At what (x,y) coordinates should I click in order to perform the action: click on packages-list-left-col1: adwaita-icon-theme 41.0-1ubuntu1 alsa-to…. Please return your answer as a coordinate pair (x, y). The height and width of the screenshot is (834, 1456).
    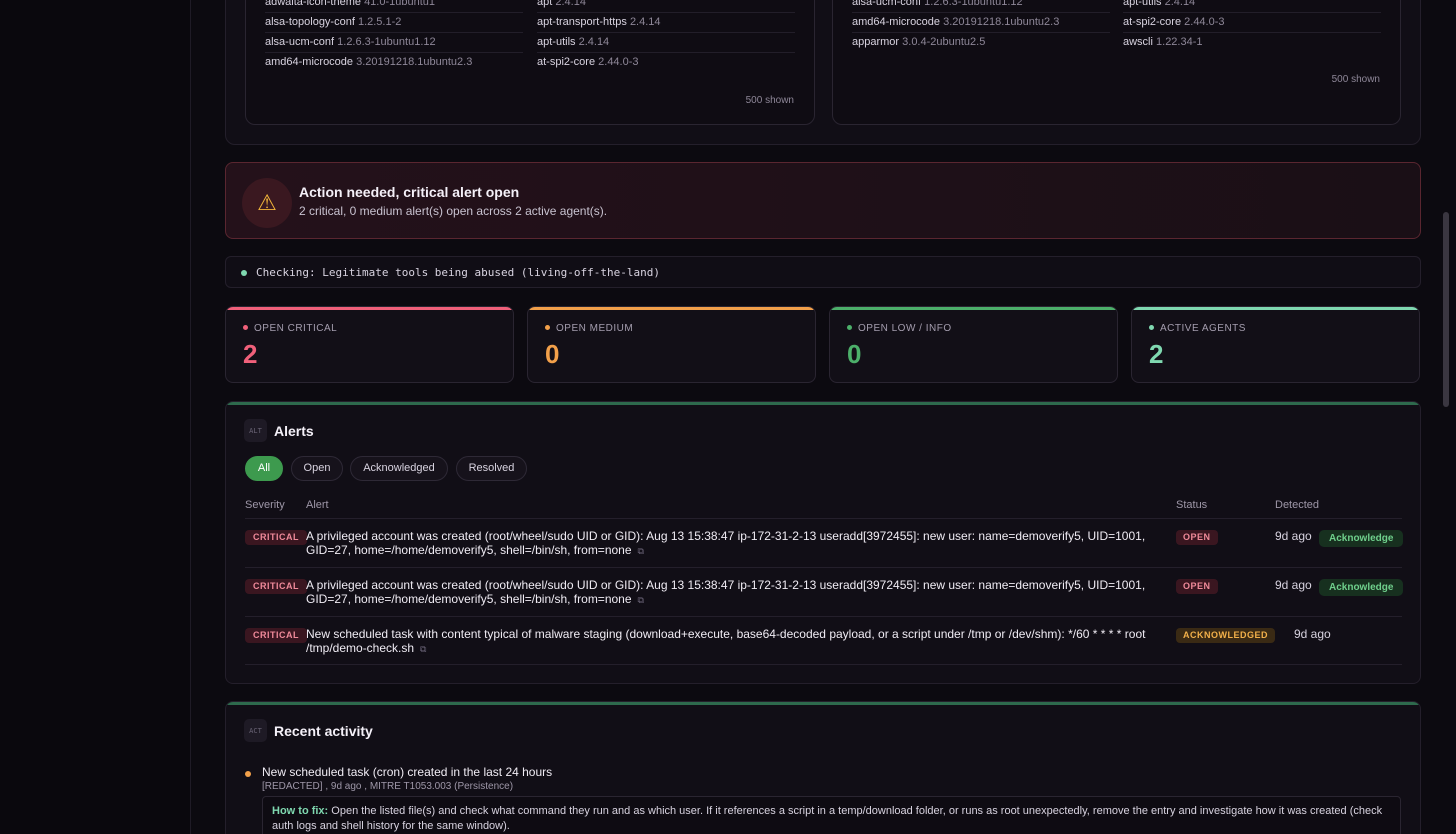
    Looking at the image, I should click on (394, 36).